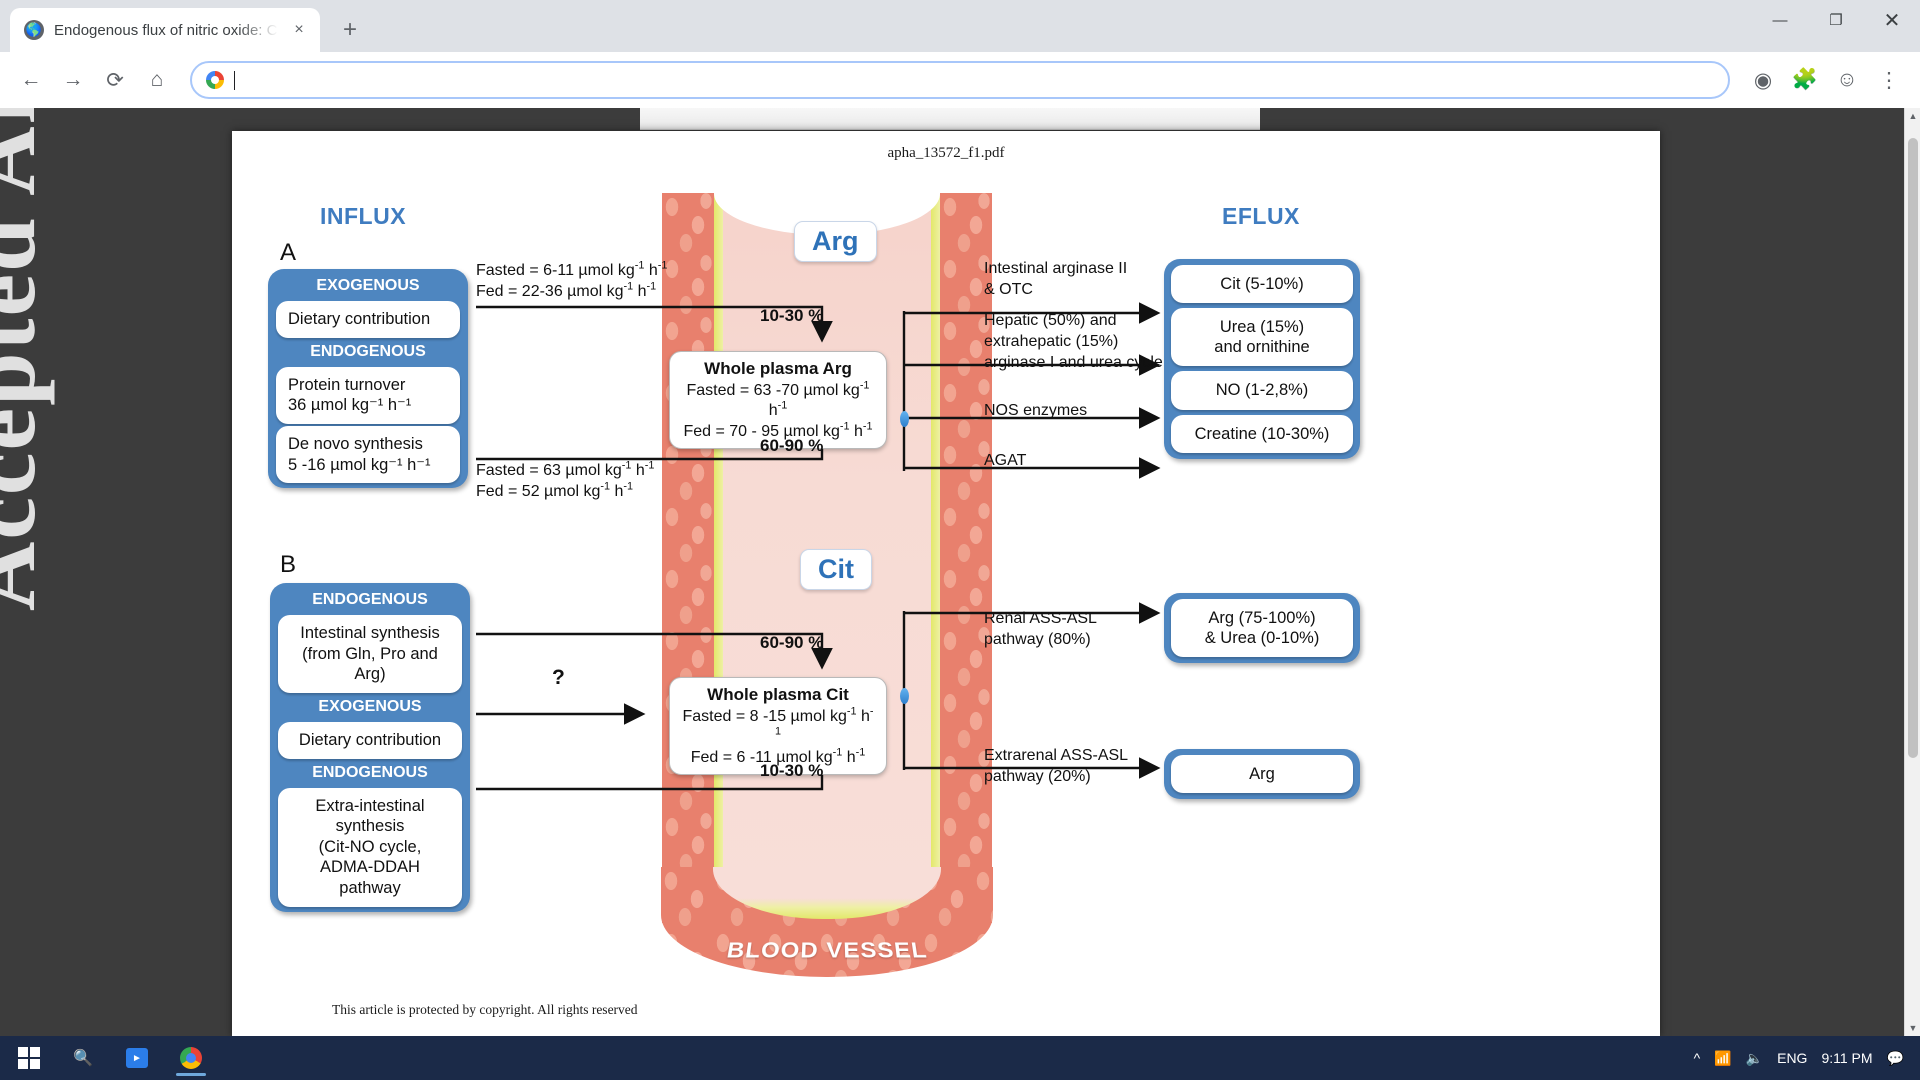 The width and height of the screenshot is (1920, 1080). Describe the element at coordinates (1261, 216) in the screenshot. I see `eflux-header: EFLUX` at that location.